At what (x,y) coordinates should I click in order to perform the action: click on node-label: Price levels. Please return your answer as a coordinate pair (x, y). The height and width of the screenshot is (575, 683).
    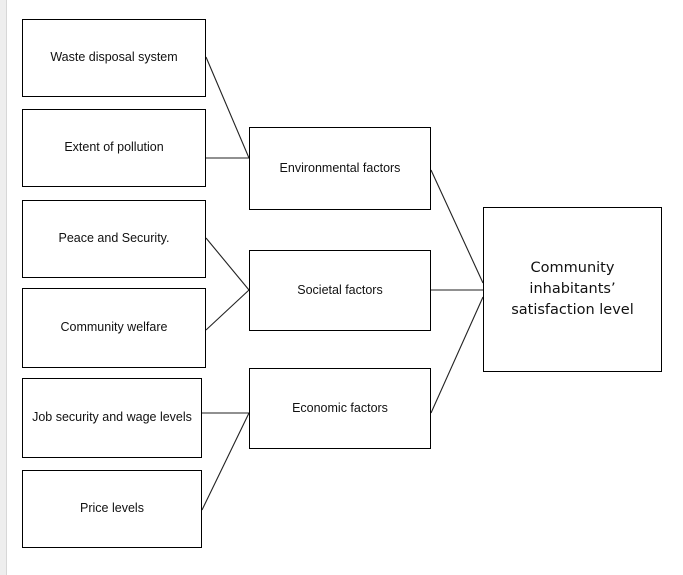
    Looking at the image, I should click on (112, 508).